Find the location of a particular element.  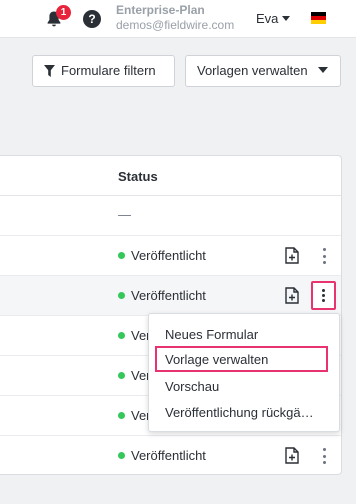

manage-templates-label: Vorlagen verwalten is located at coordinates (252, 70).